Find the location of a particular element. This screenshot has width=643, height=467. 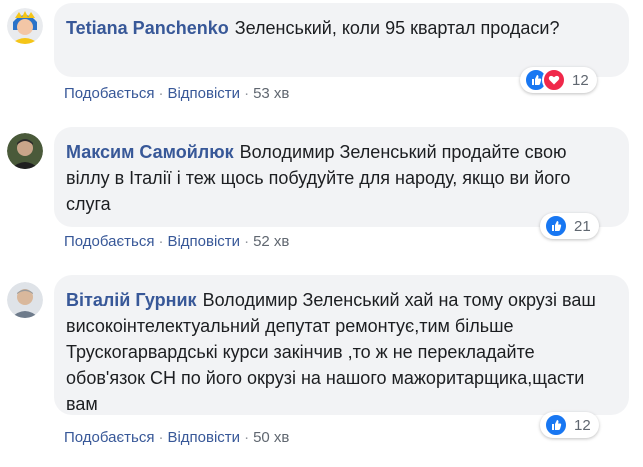

comment-author: Віталій Гурник is located at coordinates (131, 300).